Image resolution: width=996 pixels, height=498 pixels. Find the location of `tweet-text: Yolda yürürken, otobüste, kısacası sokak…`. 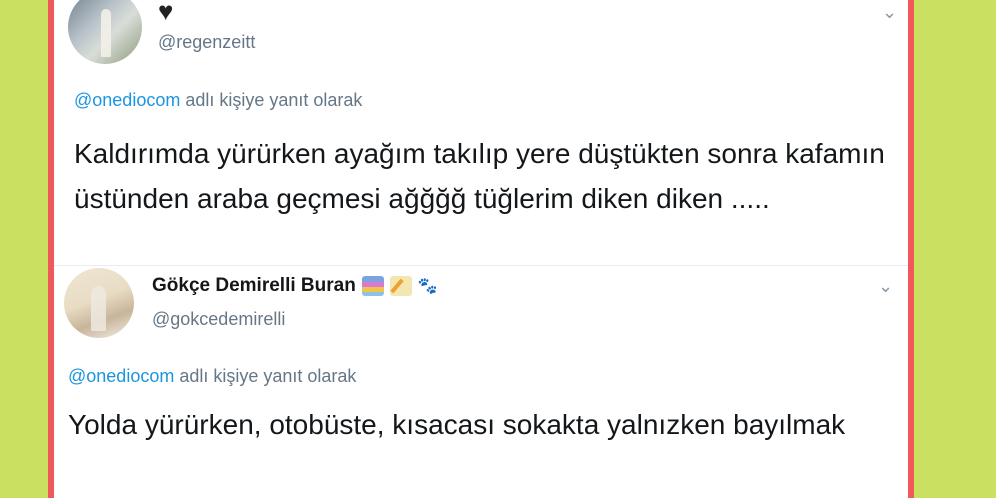

tweet-text: Yolda yürürken, otobüste, kısacası sokak… is located at coordinates (457, 424).